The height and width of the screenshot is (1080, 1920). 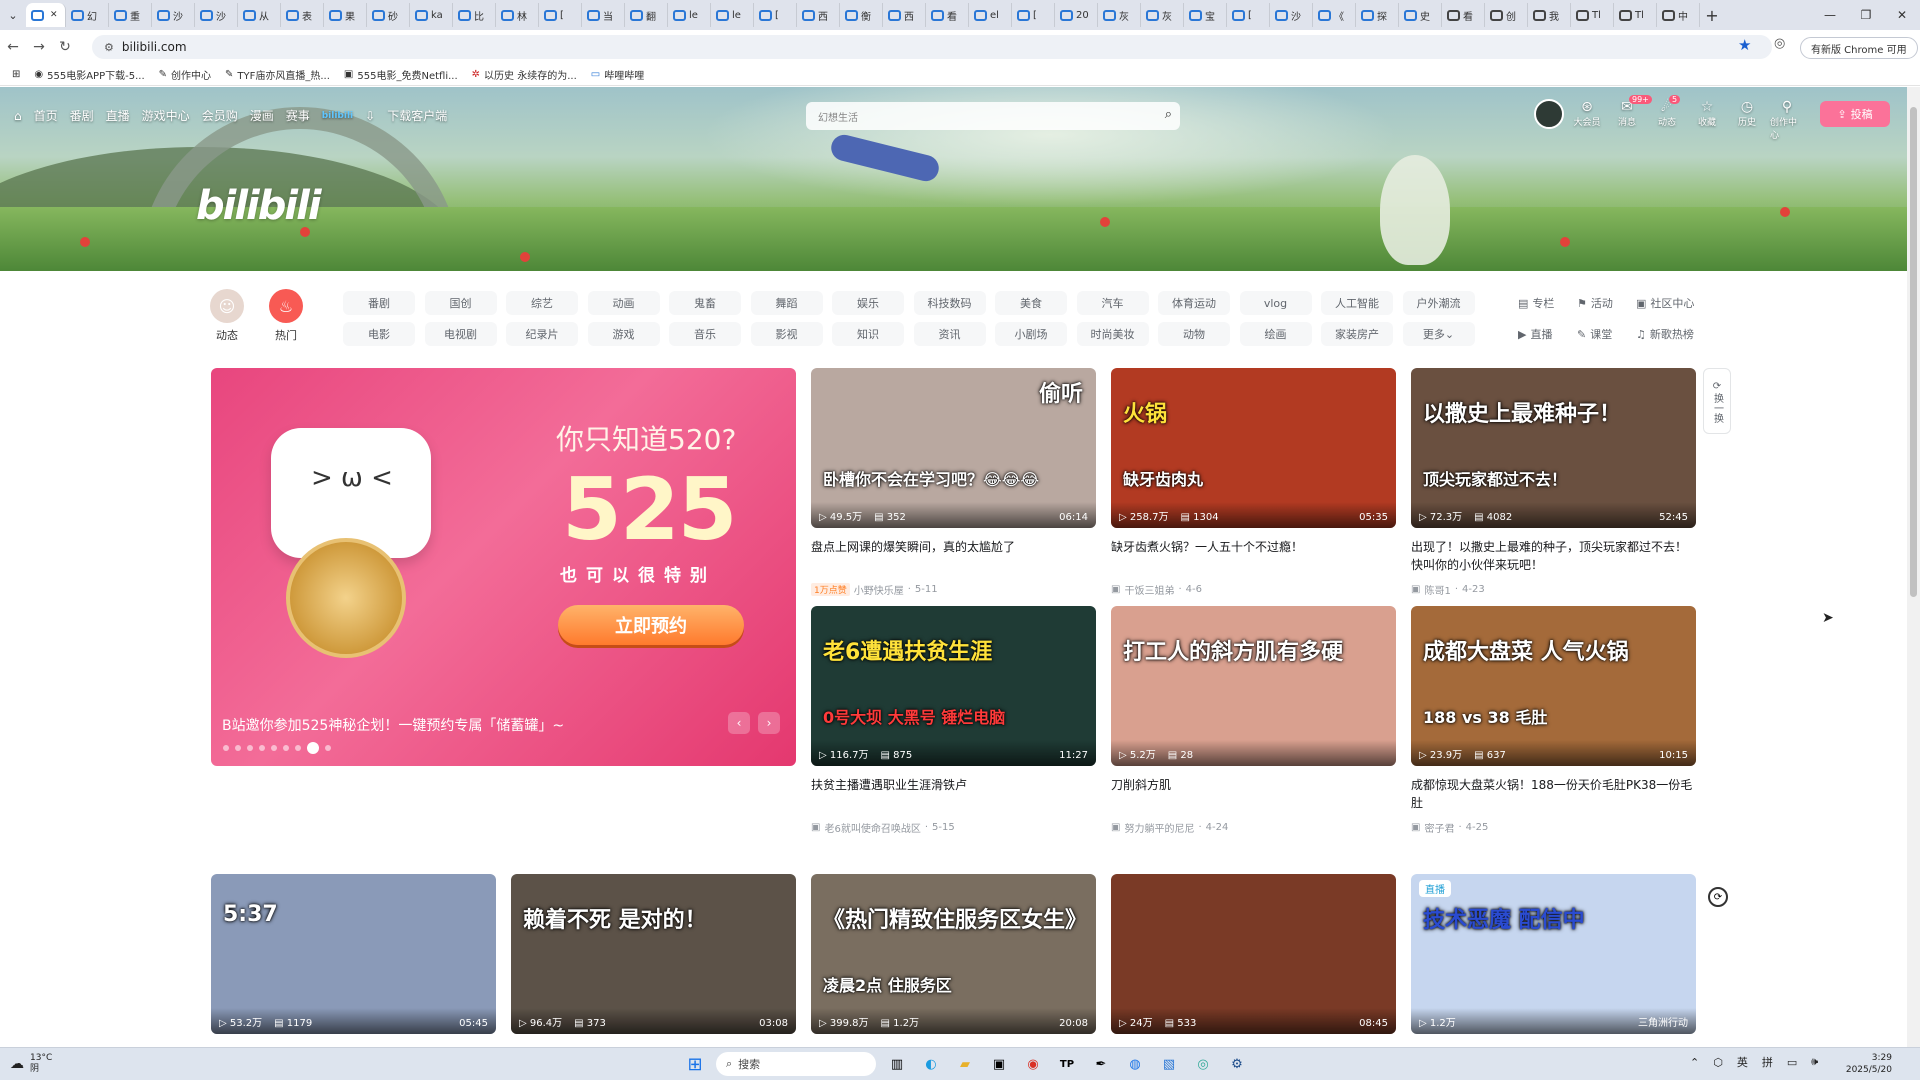 I want to click on channel-chip: 家装房产, so click(x=1357, y=334).